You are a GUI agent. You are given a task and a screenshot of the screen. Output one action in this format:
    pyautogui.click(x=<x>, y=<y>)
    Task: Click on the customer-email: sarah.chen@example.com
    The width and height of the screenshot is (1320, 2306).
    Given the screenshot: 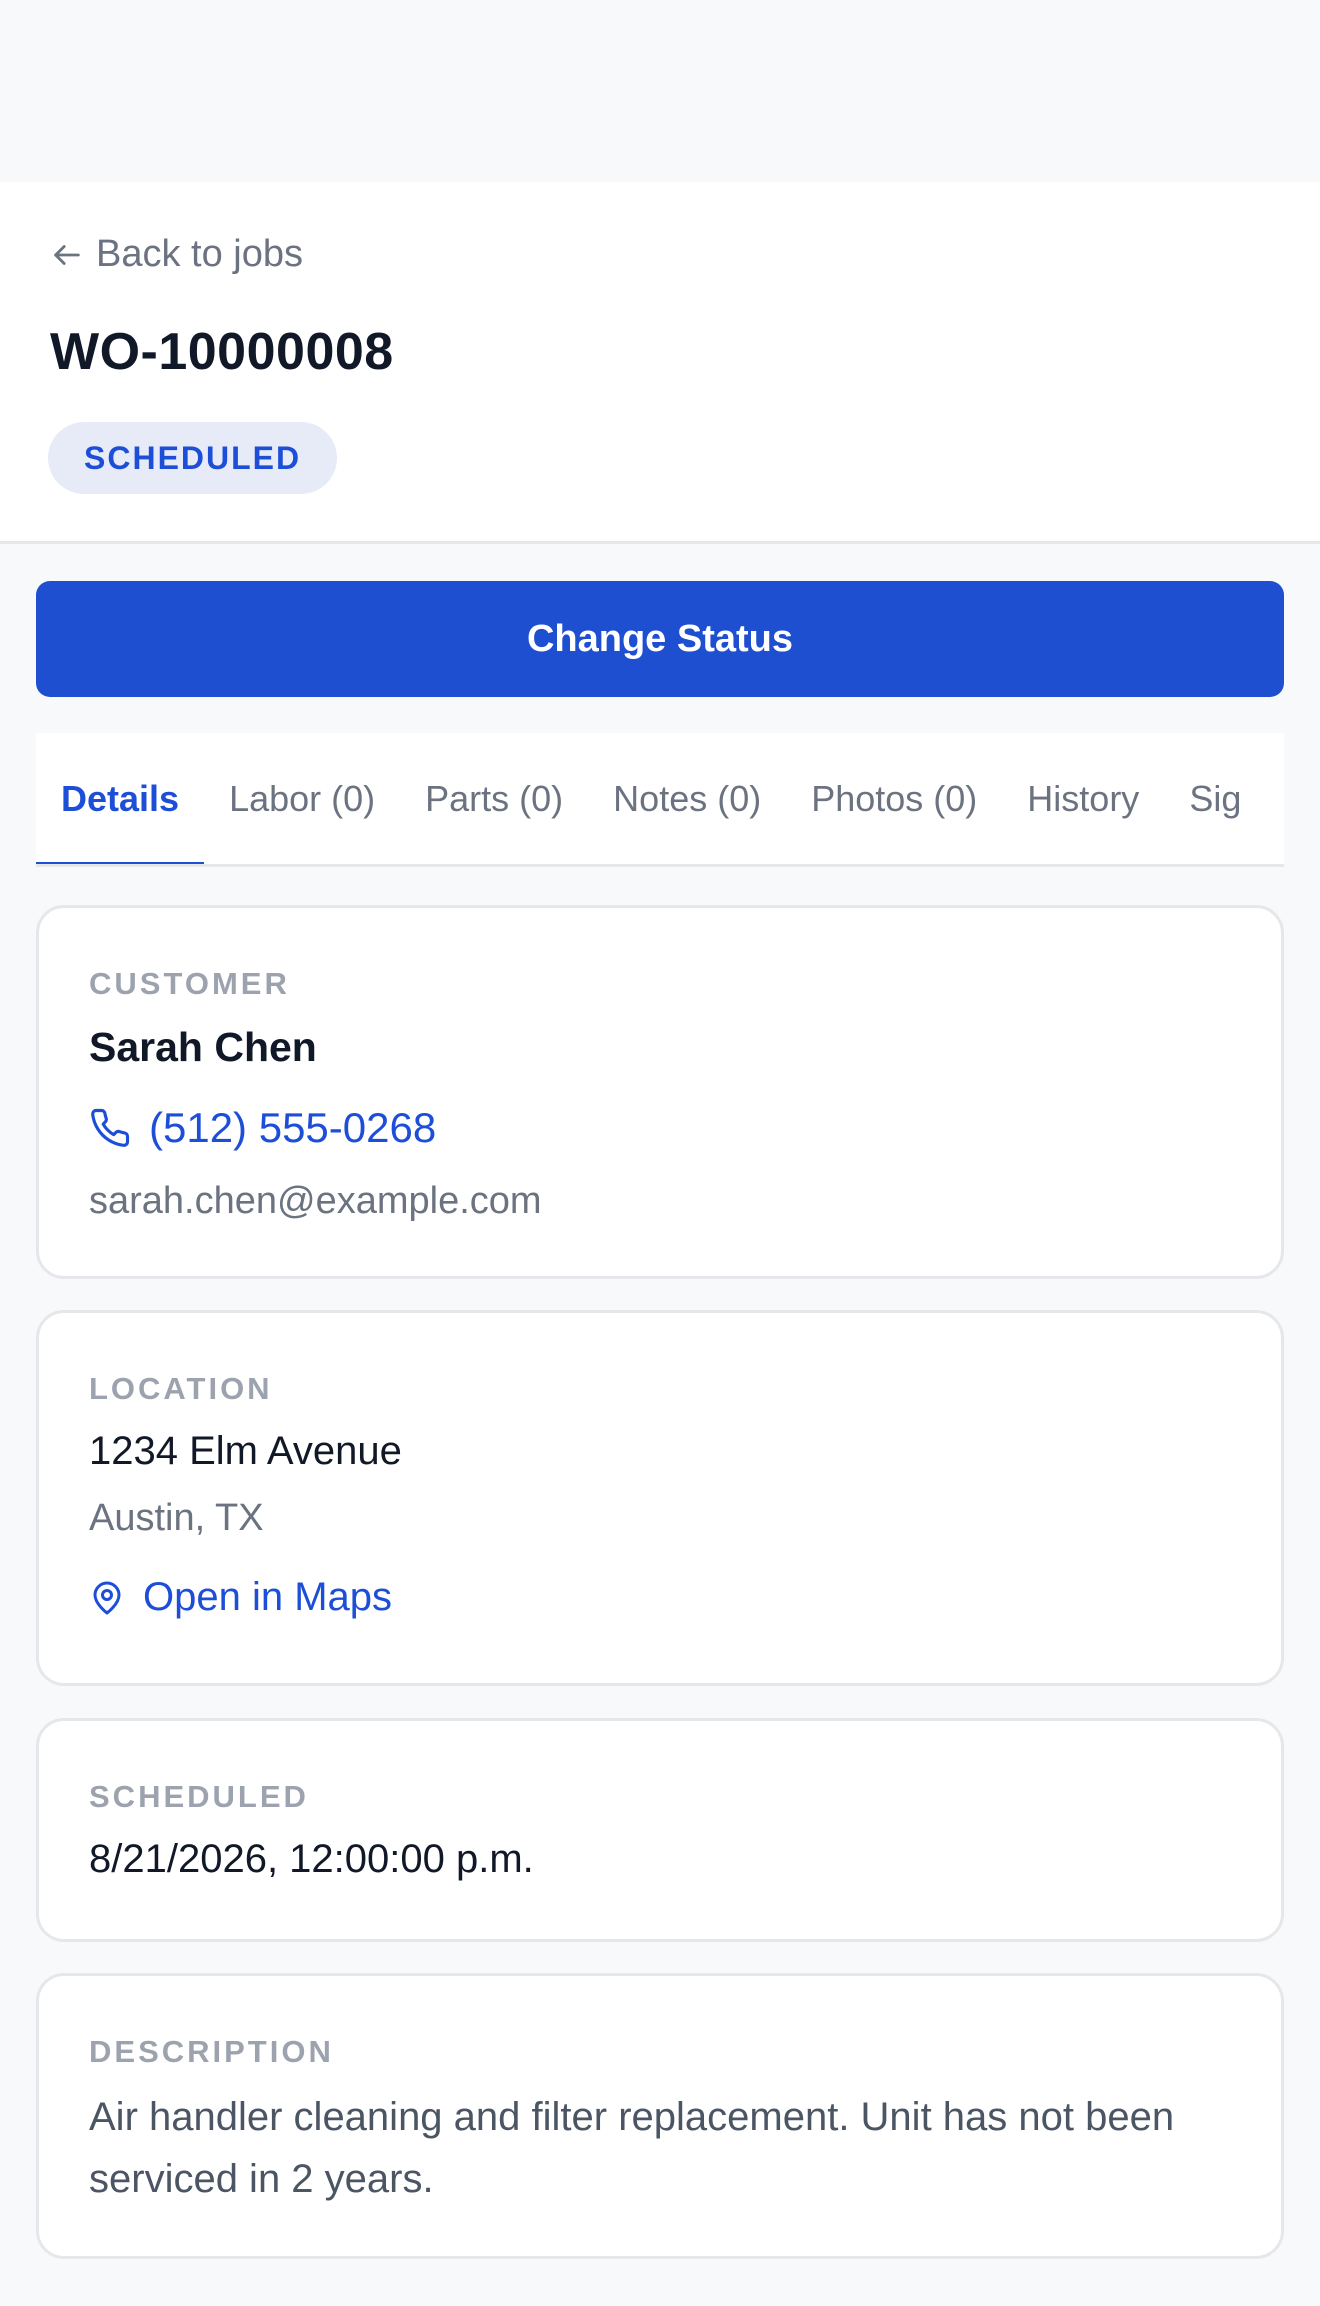 What is the action you would take?
    pyautogui.click(x=315, y=1201)
    